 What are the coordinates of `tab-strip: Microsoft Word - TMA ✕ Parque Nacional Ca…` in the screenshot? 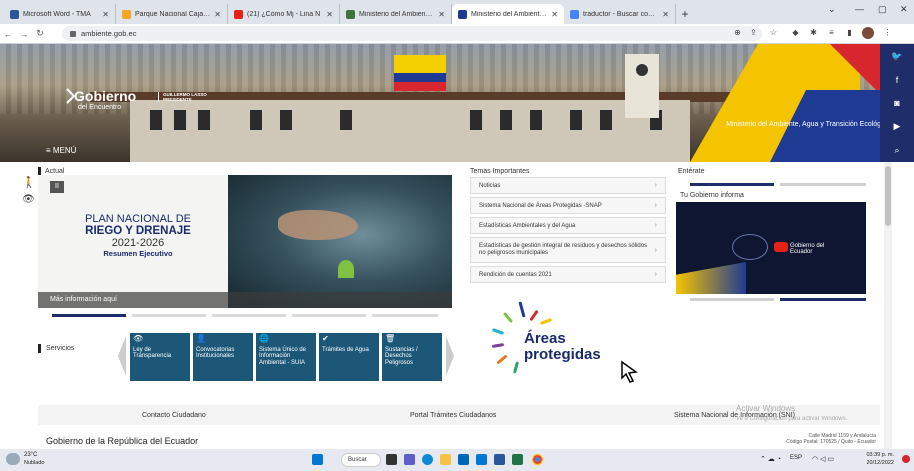 It's located at (457, 12).